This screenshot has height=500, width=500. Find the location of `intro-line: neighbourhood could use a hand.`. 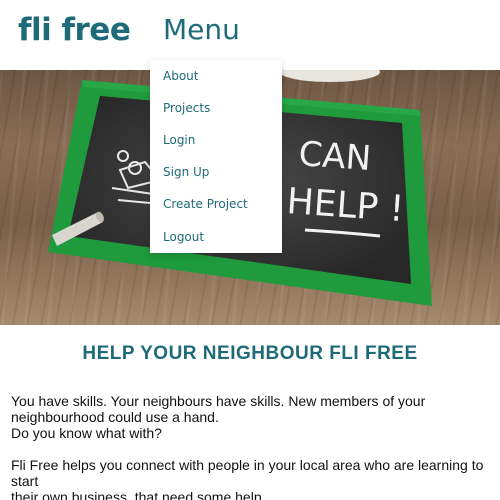

intro-line: neighbourhood could use a hand. is located at coordinates (115, 417).